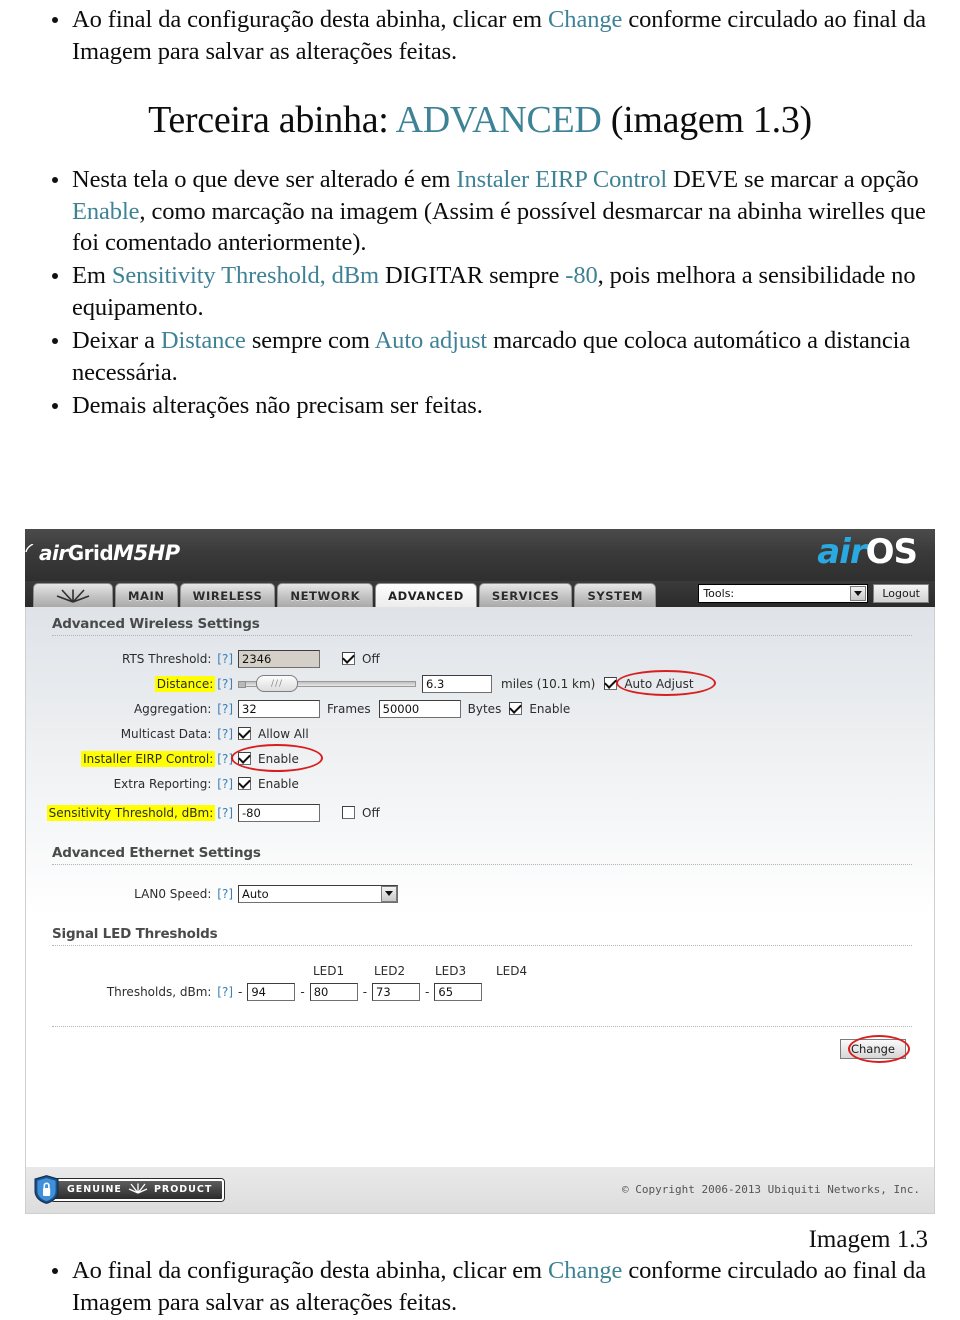  I want to click on tab-services: SERVICES, so click(525, 595).